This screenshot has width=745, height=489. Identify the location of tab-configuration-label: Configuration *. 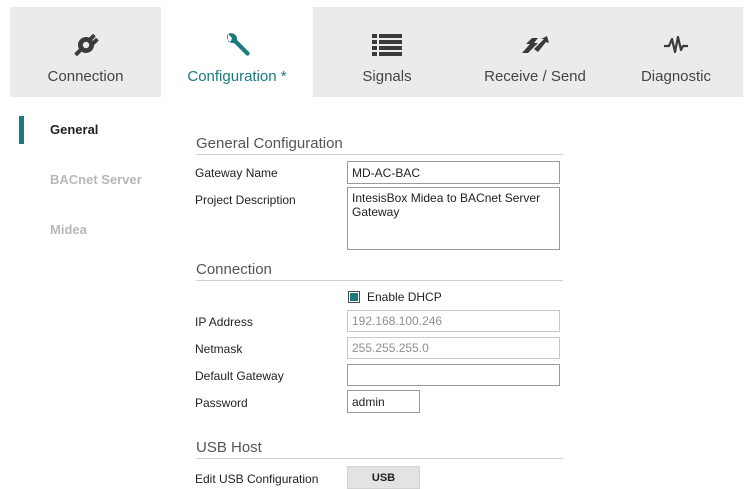
(237, 76).